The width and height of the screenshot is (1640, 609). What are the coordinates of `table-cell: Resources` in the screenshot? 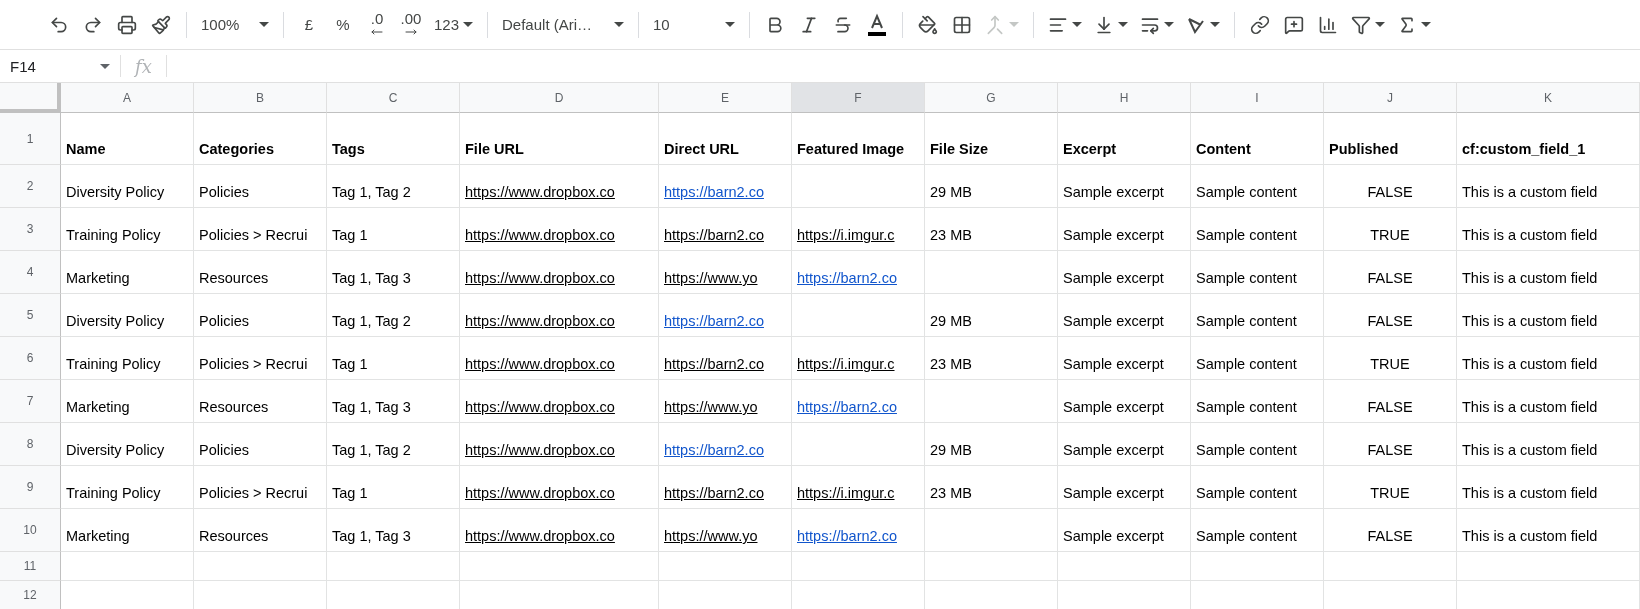 It's located at (260, 272).